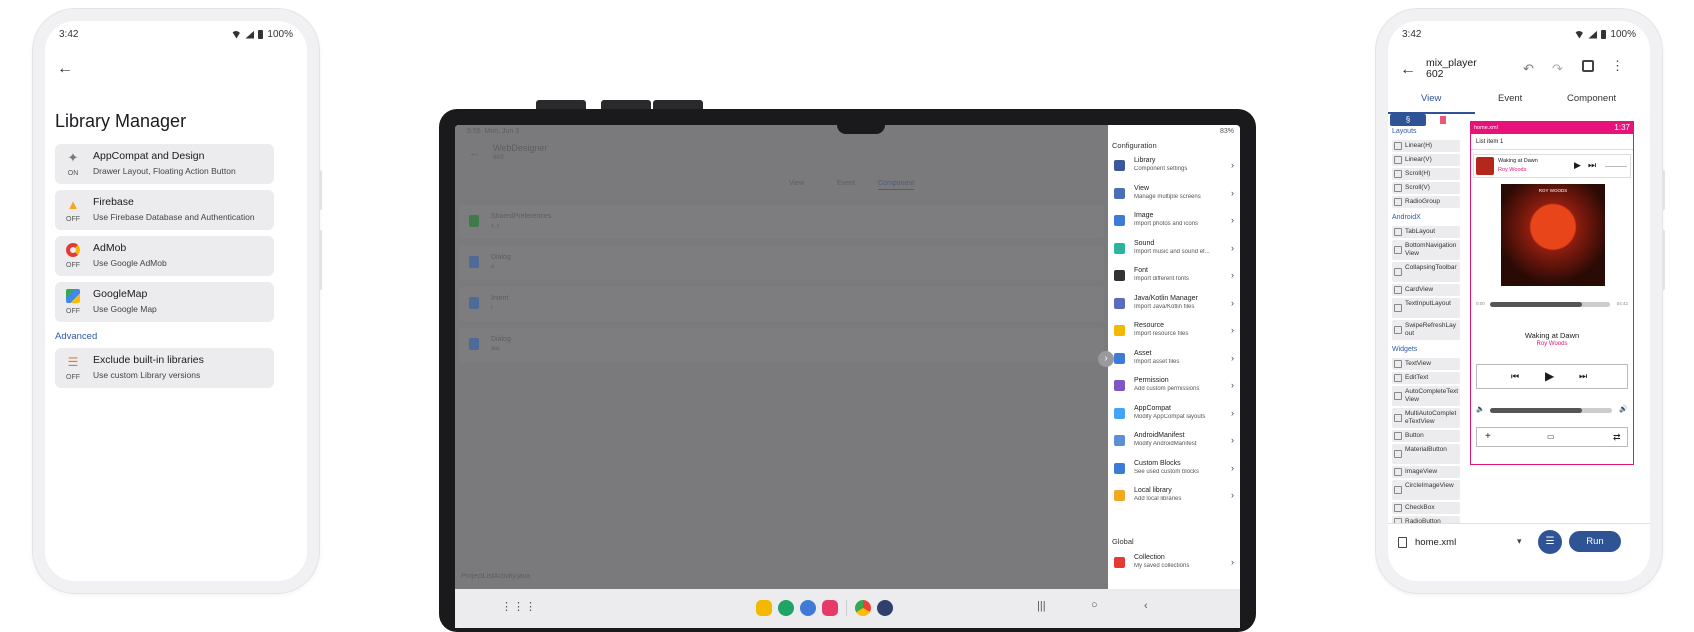  Describe the element at coordinates (1588, 66) in the screenshot. I see `save-icon` at that location.